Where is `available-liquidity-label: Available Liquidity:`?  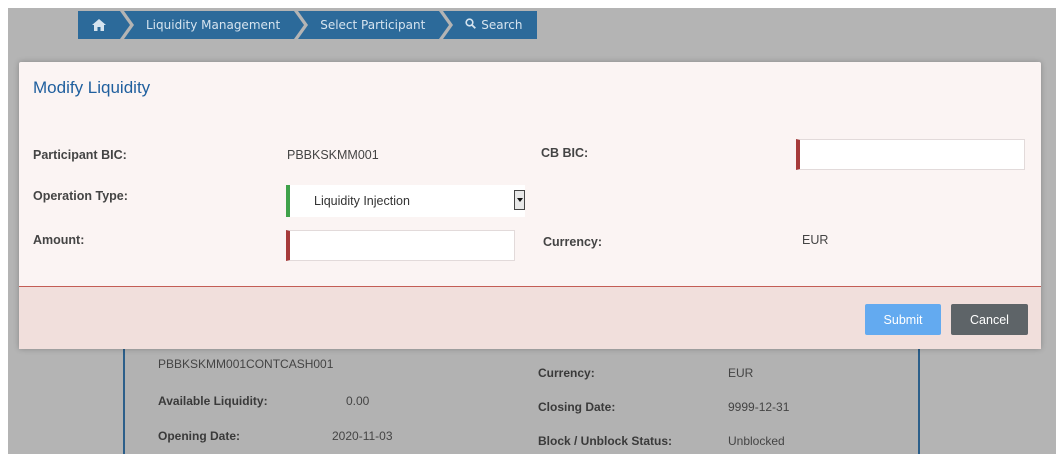 available-liquidity-label: Available Liquidity: is located at coordinates (213, 401).